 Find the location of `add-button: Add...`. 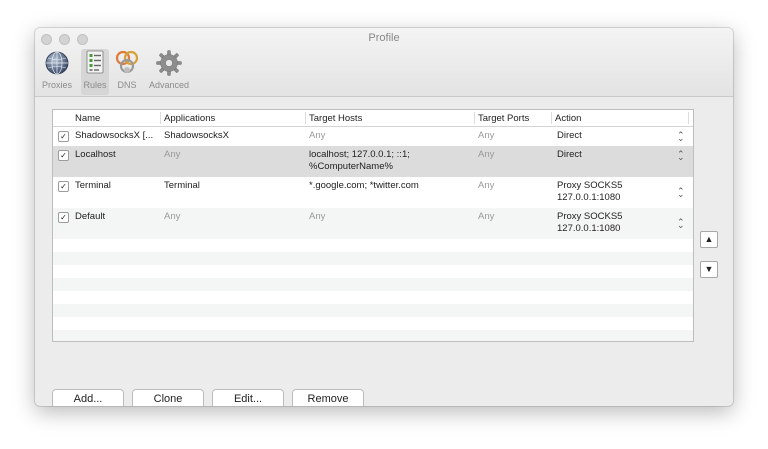

add-button: Add... is located at coordinates (88, 397).